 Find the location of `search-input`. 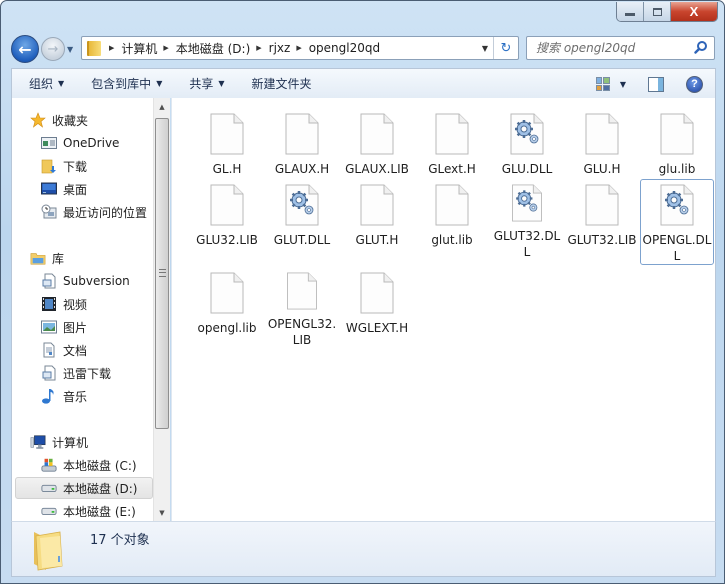

search-input is located at coordinates (611, 48).